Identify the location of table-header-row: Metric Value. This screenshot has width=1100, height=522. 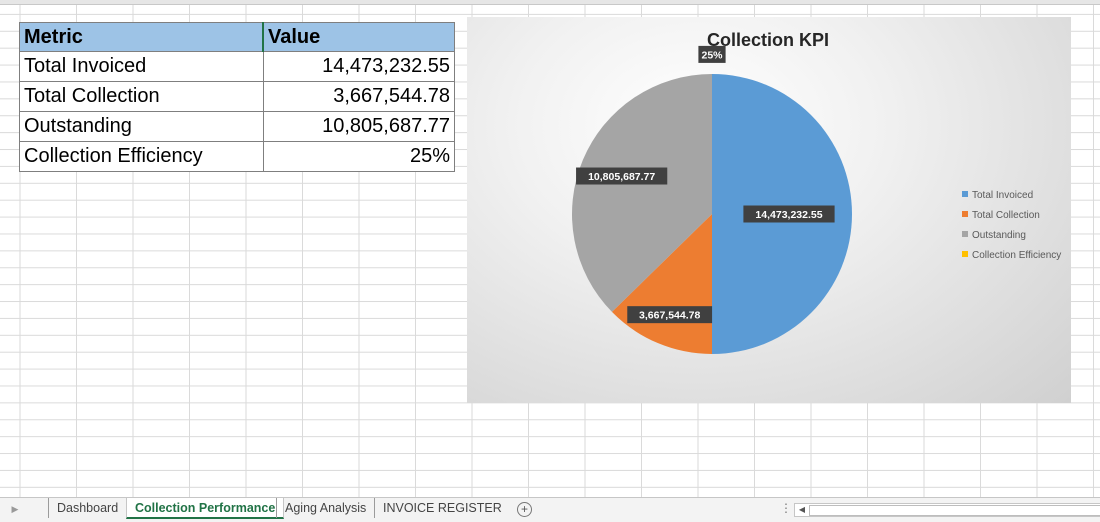
(237, 37).